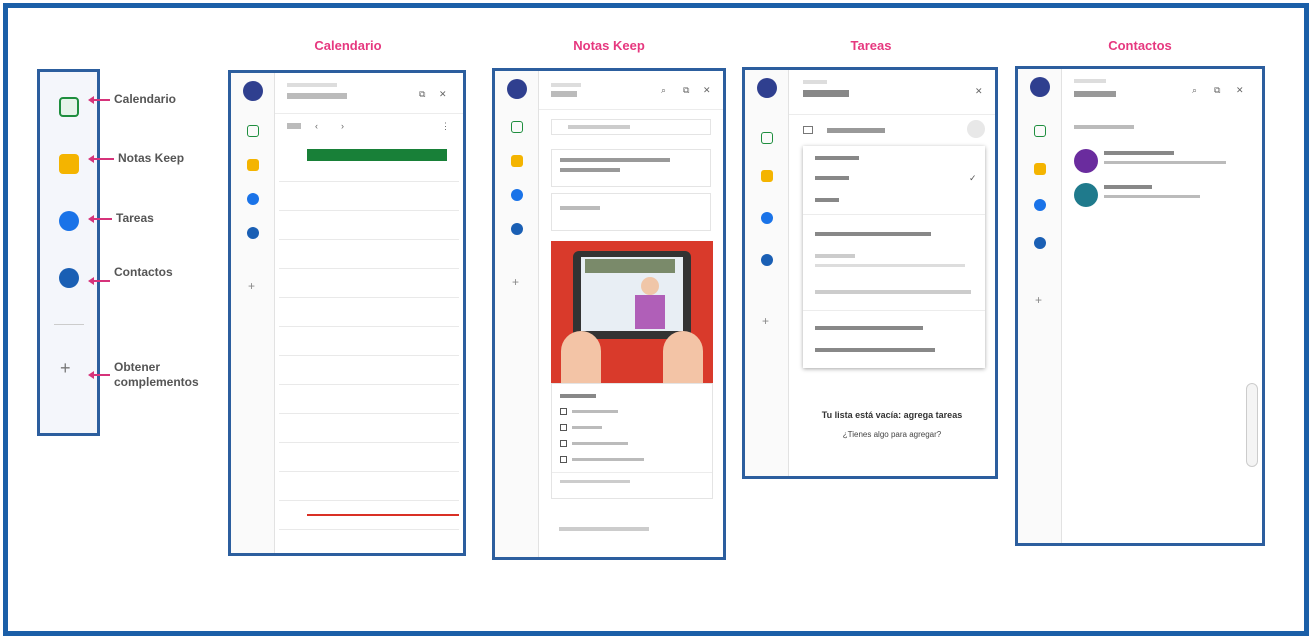  What do you see at coordinates (832, 178) in the screenshot?
I see `menu-item-my-order` at bounding box center [832, 178].